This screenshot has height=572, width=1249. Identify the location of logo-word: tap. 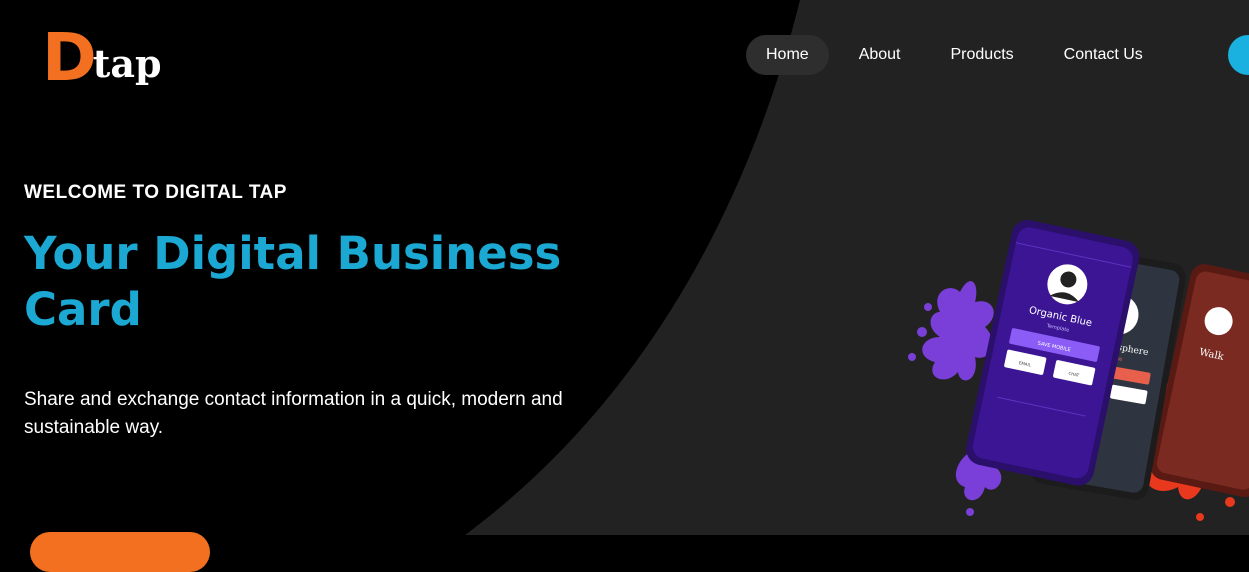
(127, 63).